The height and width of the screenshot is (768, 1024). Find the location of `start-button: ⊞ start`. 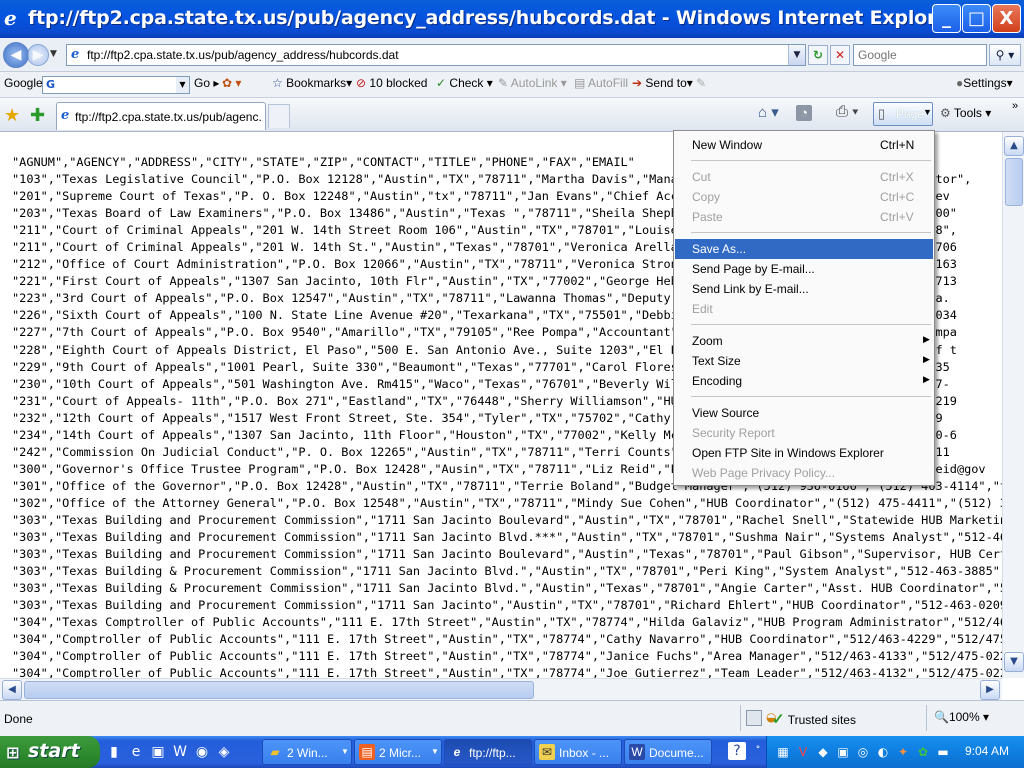

start-button: ⊞ start is located at coordinates (50, 752).